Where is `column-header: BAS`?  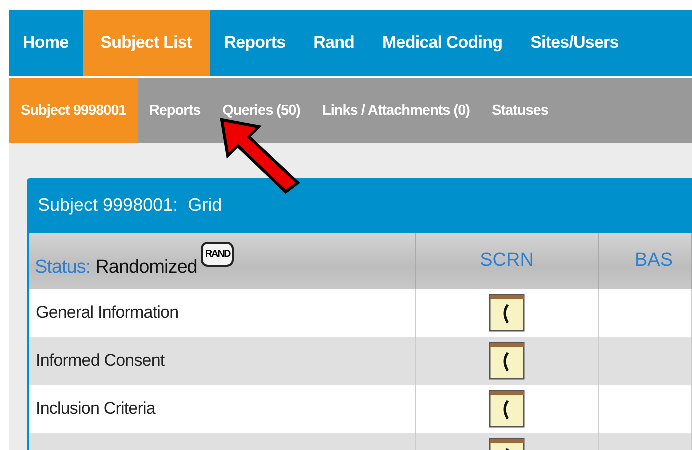 column-header: BAS is located at coordinates (645, 261).